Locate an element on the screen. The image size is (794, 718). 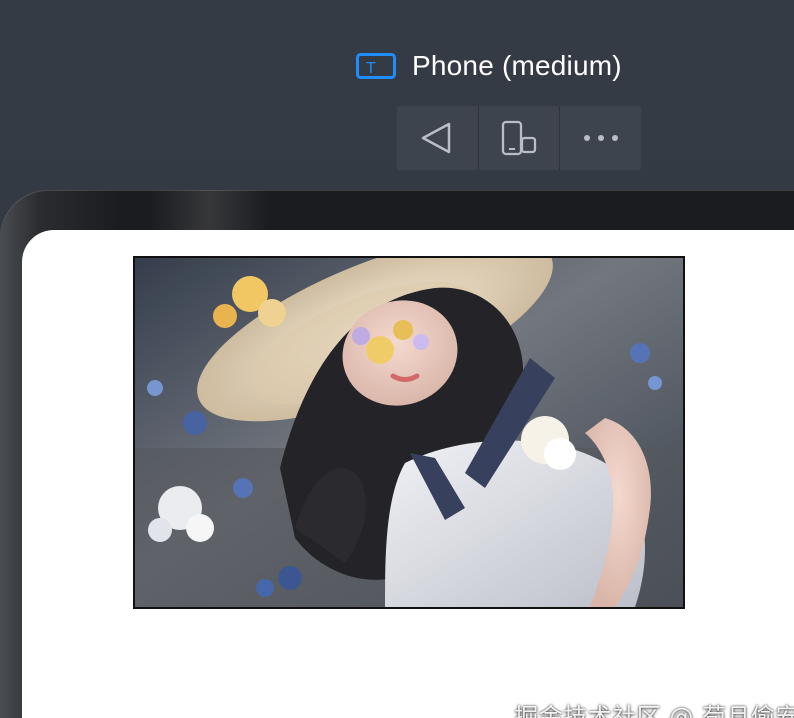
more-dots-icon is located at coordinates (600, 138).